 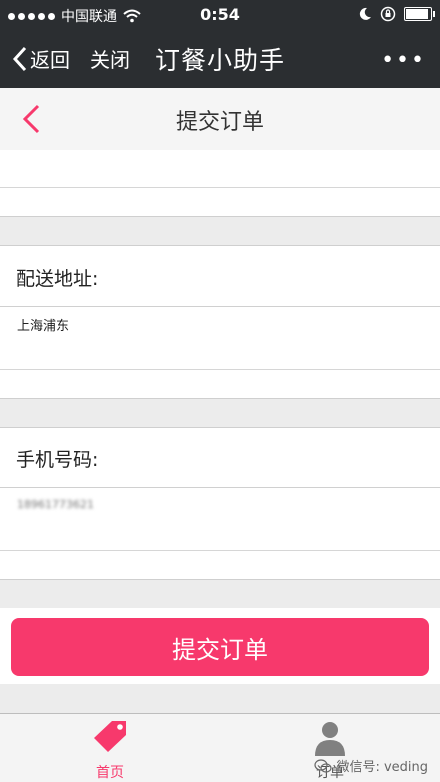 I want to click on phone-label: 手机号码:, so click(x=57, y=460).